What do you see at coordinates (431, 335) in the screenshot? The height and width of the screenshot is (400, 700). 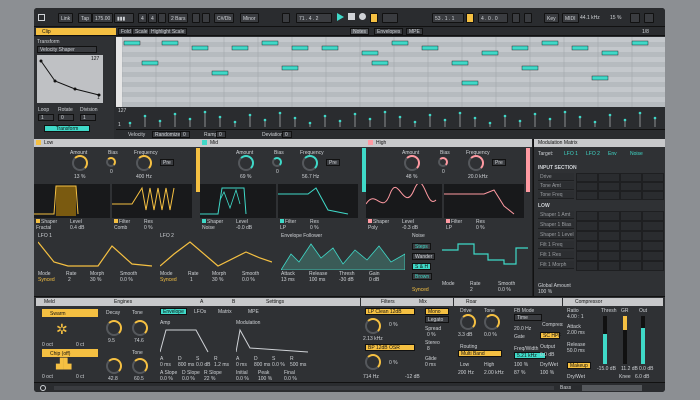 I see `spread-value: 0 %` at bounding box center [431, 335].